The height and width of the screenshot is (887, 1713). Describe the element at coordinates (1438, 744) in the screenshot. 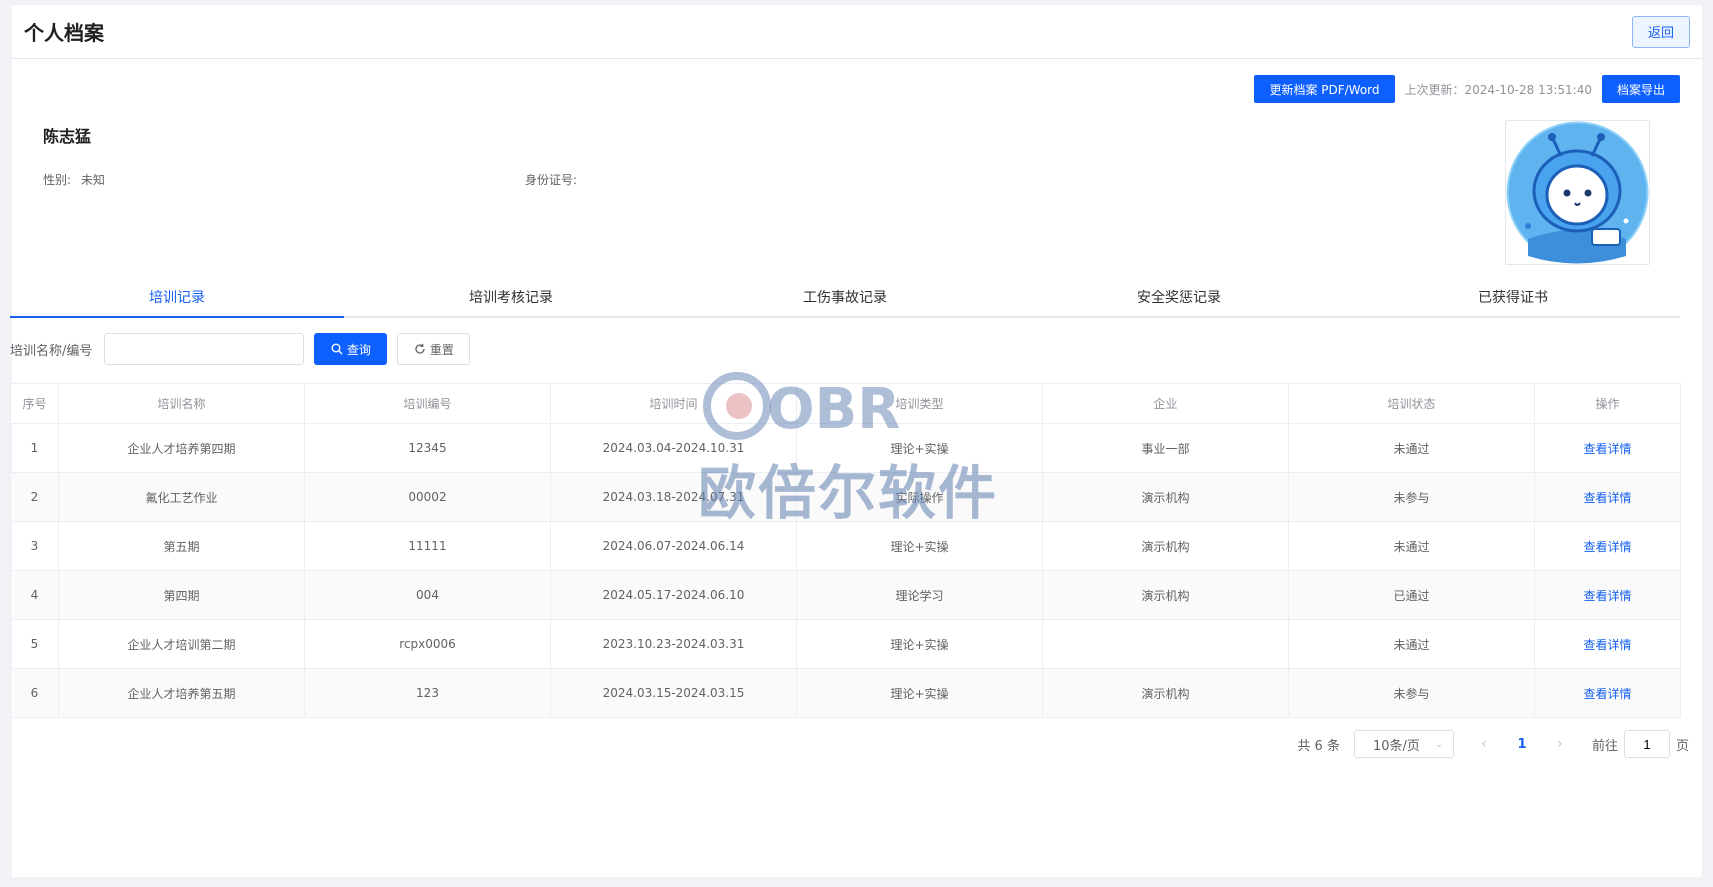

I see `chevron-down-icon: ⌄` at that location.